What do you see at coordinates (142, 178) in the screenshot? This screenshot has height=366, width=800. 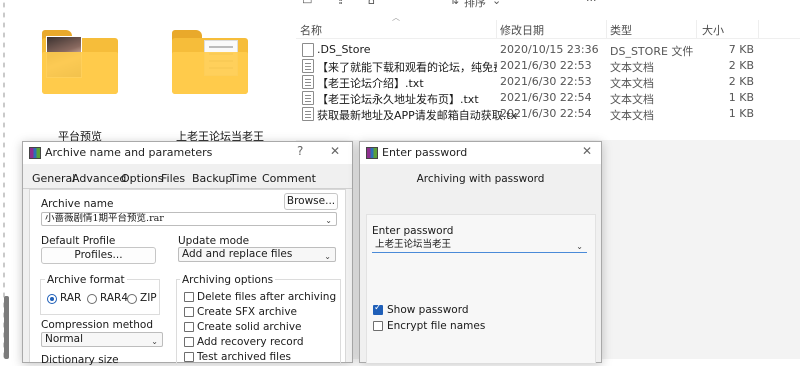 I see `tab-options: Options` at bounding box center [142, 178].